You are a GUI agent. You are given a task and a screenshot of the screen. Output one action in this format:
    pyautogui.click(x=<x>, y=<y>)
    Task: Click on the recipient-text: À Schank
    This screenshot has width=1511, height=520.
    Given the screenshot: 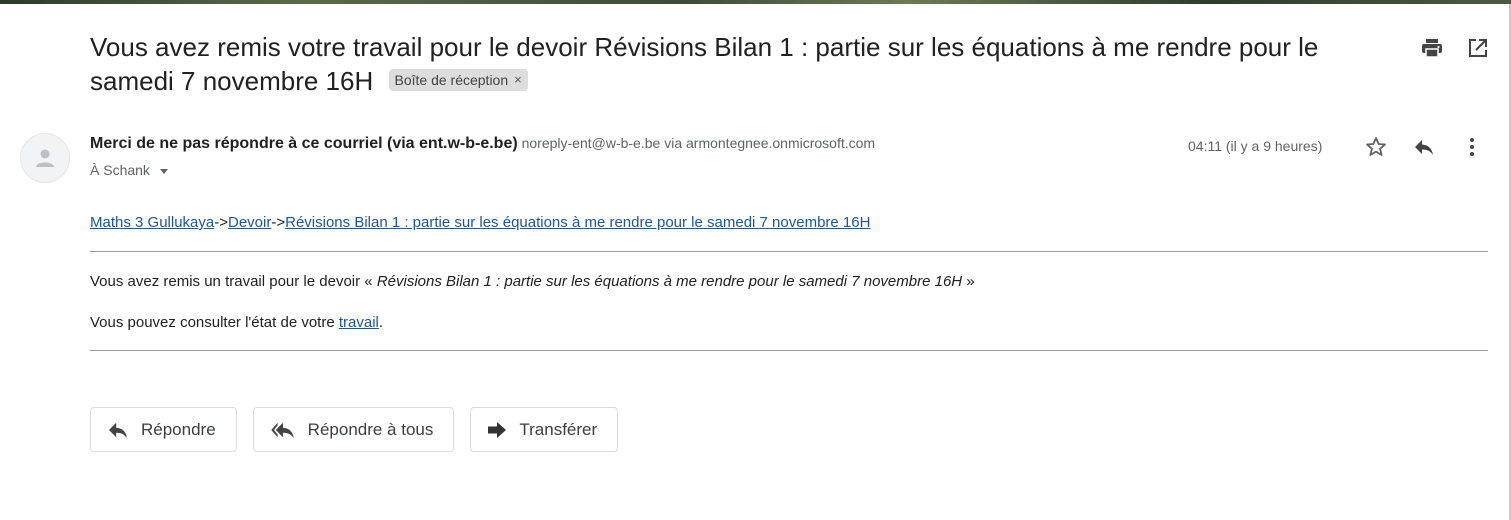 What is the action you would take?
    pyautogui.click(x=120, y=170)
    